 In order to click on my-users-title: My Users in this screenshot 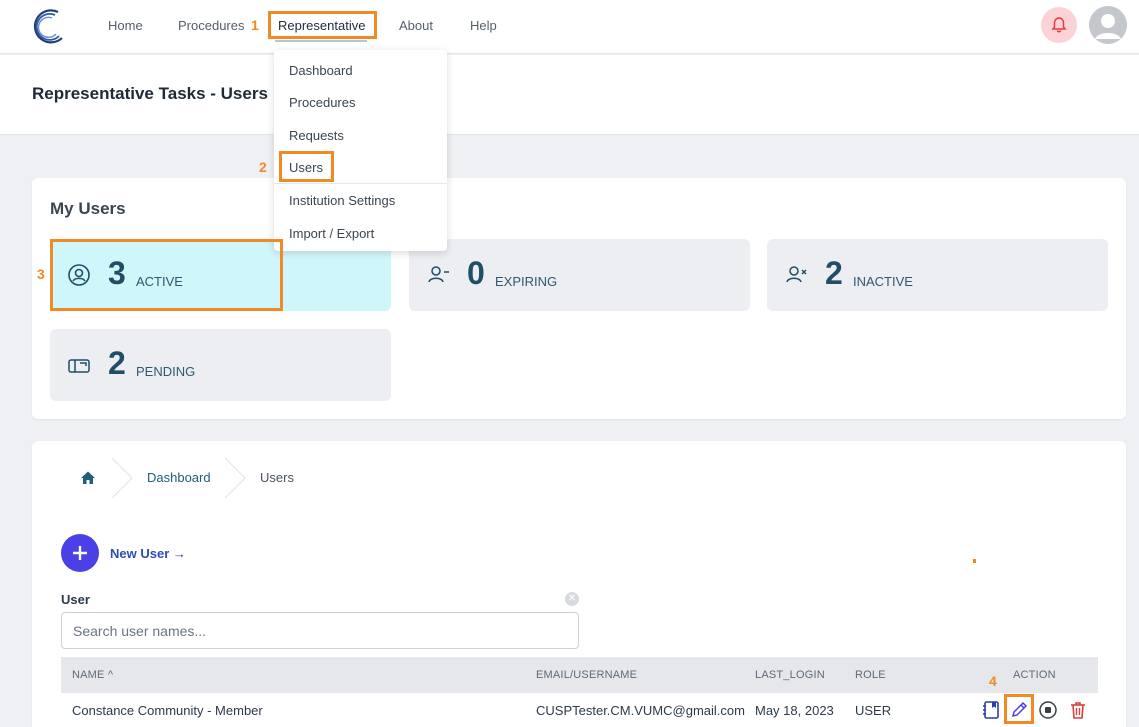, I will do `click(88, 208)`.